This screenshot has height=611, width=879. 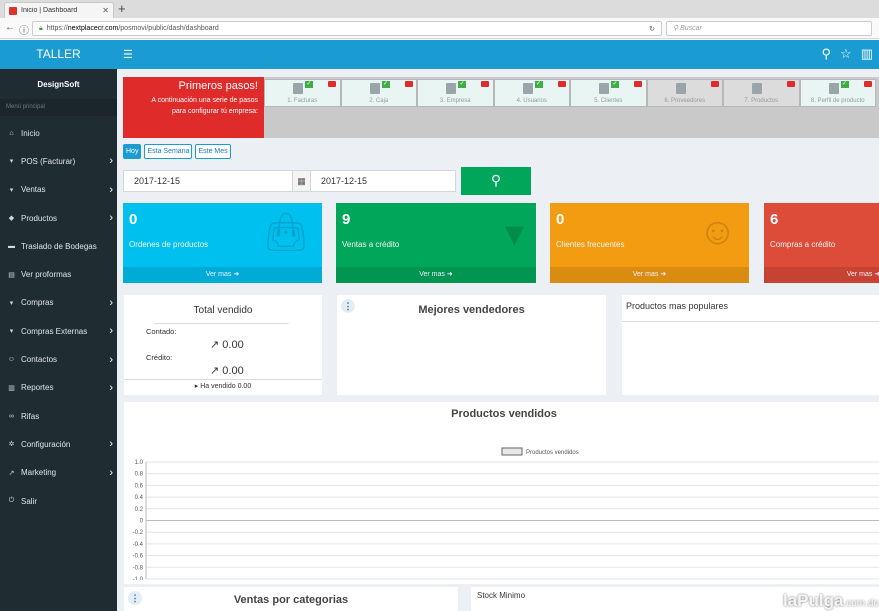 What do you see at coordinates (58, 218) in the screenshot?
I see `sidebar-item-productos: ◆ Productos ›` at bounding box center [58, 218].